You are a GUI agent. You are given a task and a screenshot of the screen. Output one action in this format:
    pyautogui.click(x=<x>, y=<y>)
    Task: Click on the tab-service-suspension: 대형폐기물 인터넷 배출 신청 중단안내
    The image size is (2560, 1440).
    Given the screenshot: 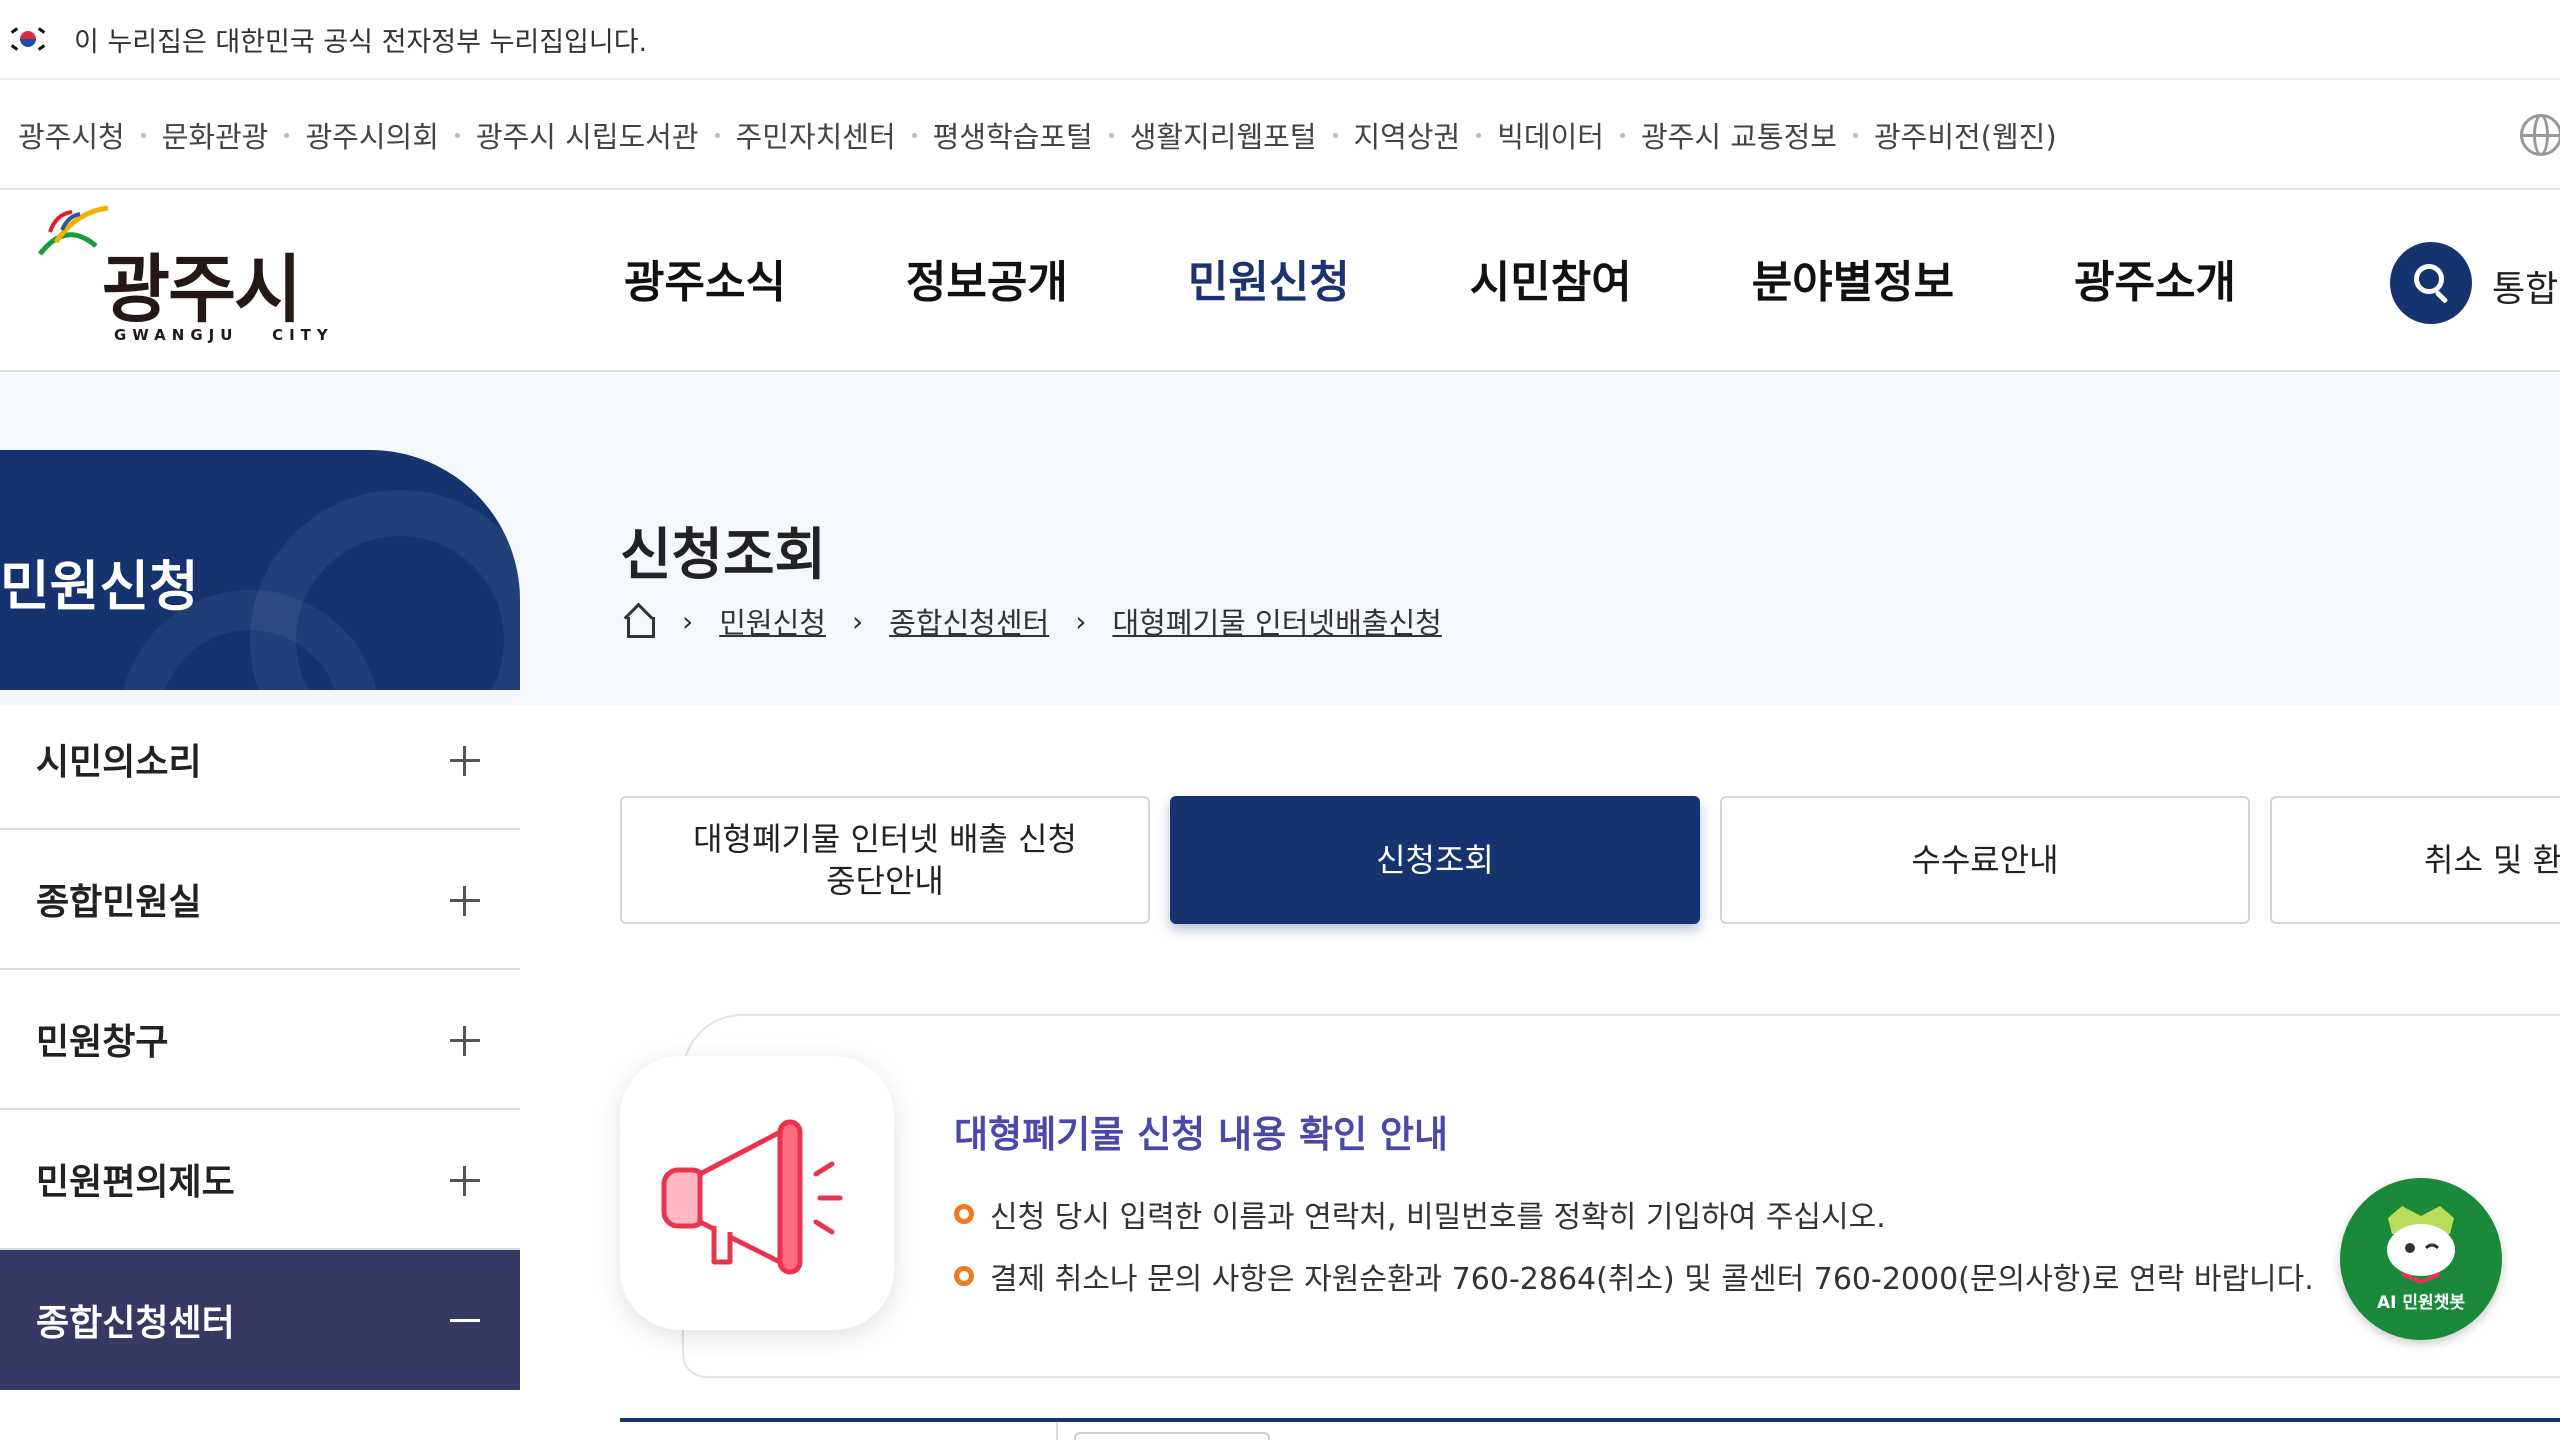 What is the action you would take?
    pyautogui.click(x=885, y=860)
    